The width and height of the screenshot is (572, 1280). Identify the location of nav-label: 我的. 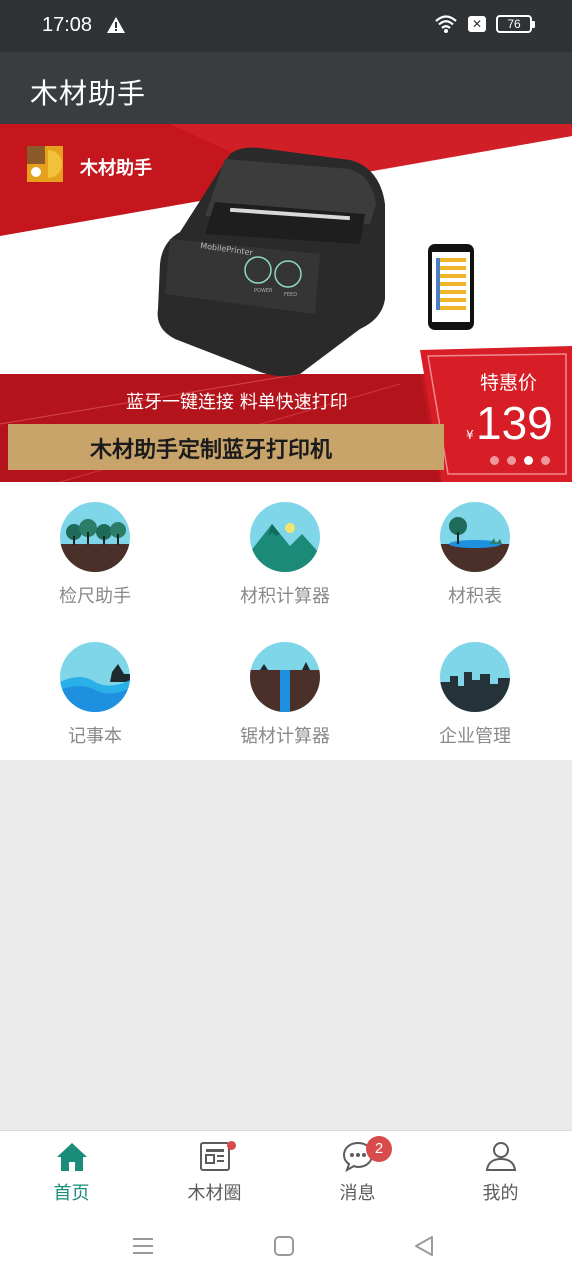
(500, 1193).